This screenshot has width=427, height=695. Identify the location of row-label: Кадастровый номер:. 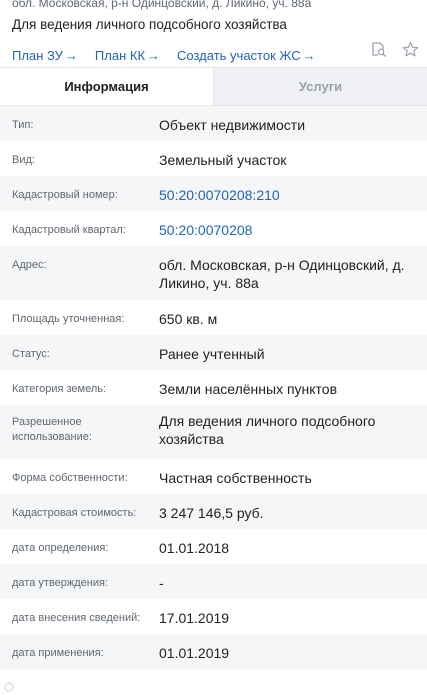
(65, 195).